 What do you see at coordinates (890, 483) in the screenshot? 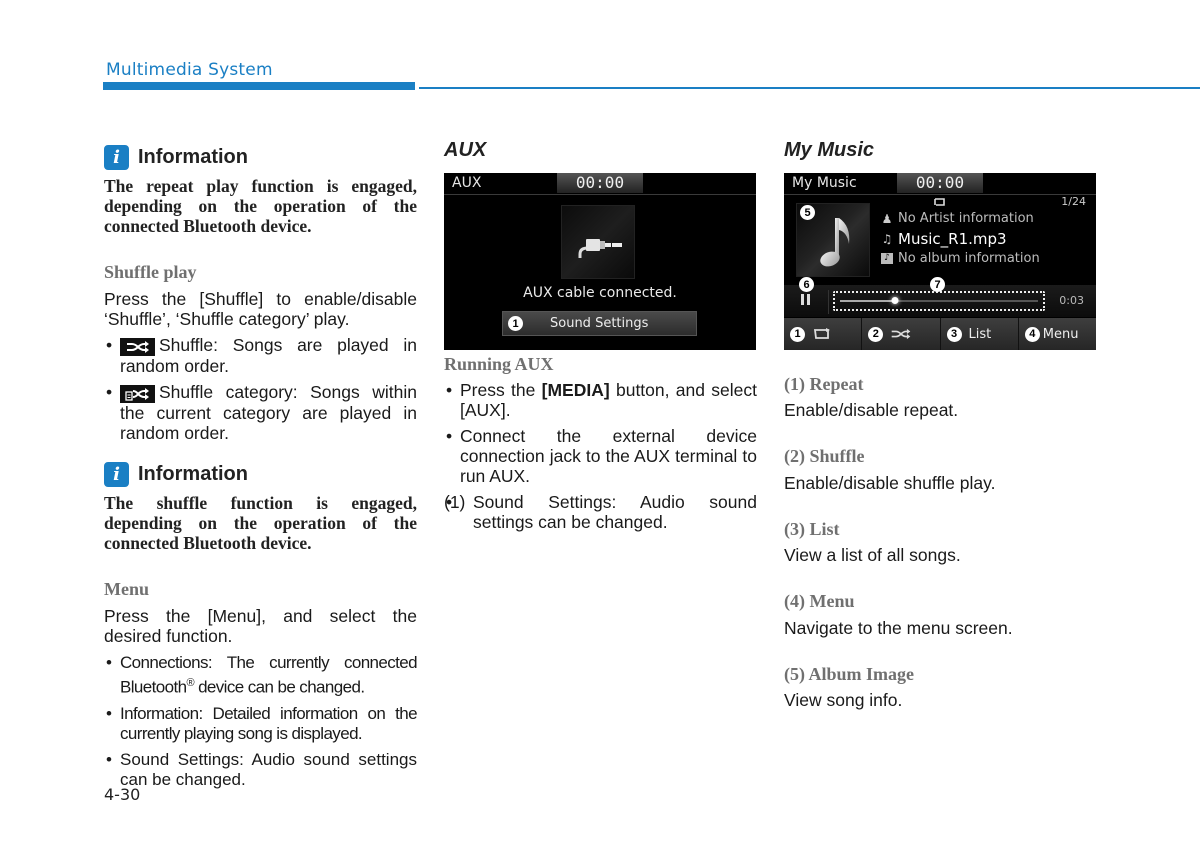
I see `item-text: Enable/disable shuffle play.` at bounding box center [890, 483].